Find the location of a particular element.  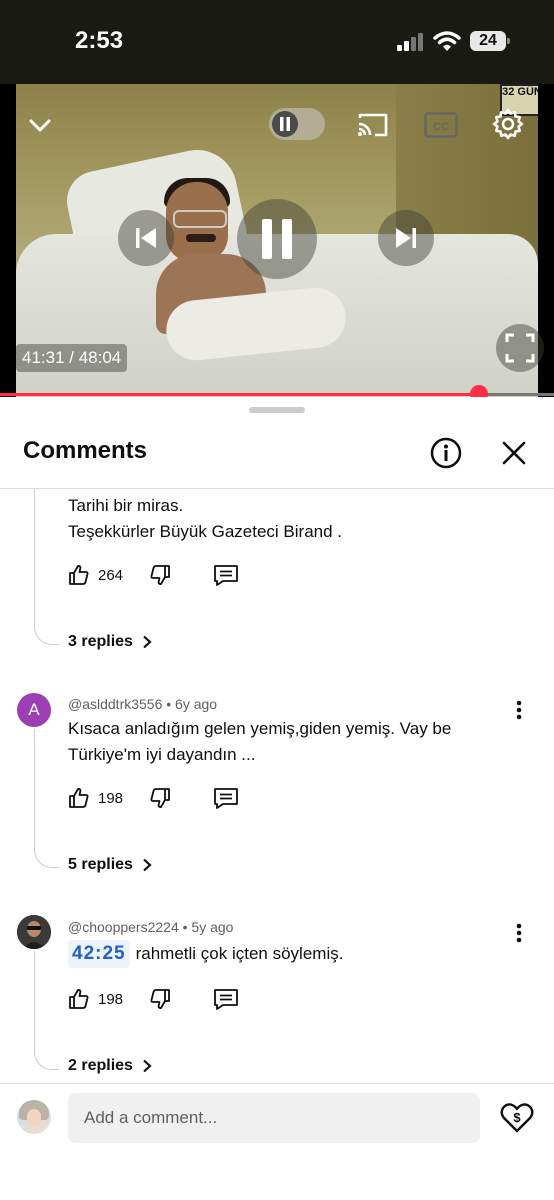

previous-video-button is located at coordinates (146, 238).